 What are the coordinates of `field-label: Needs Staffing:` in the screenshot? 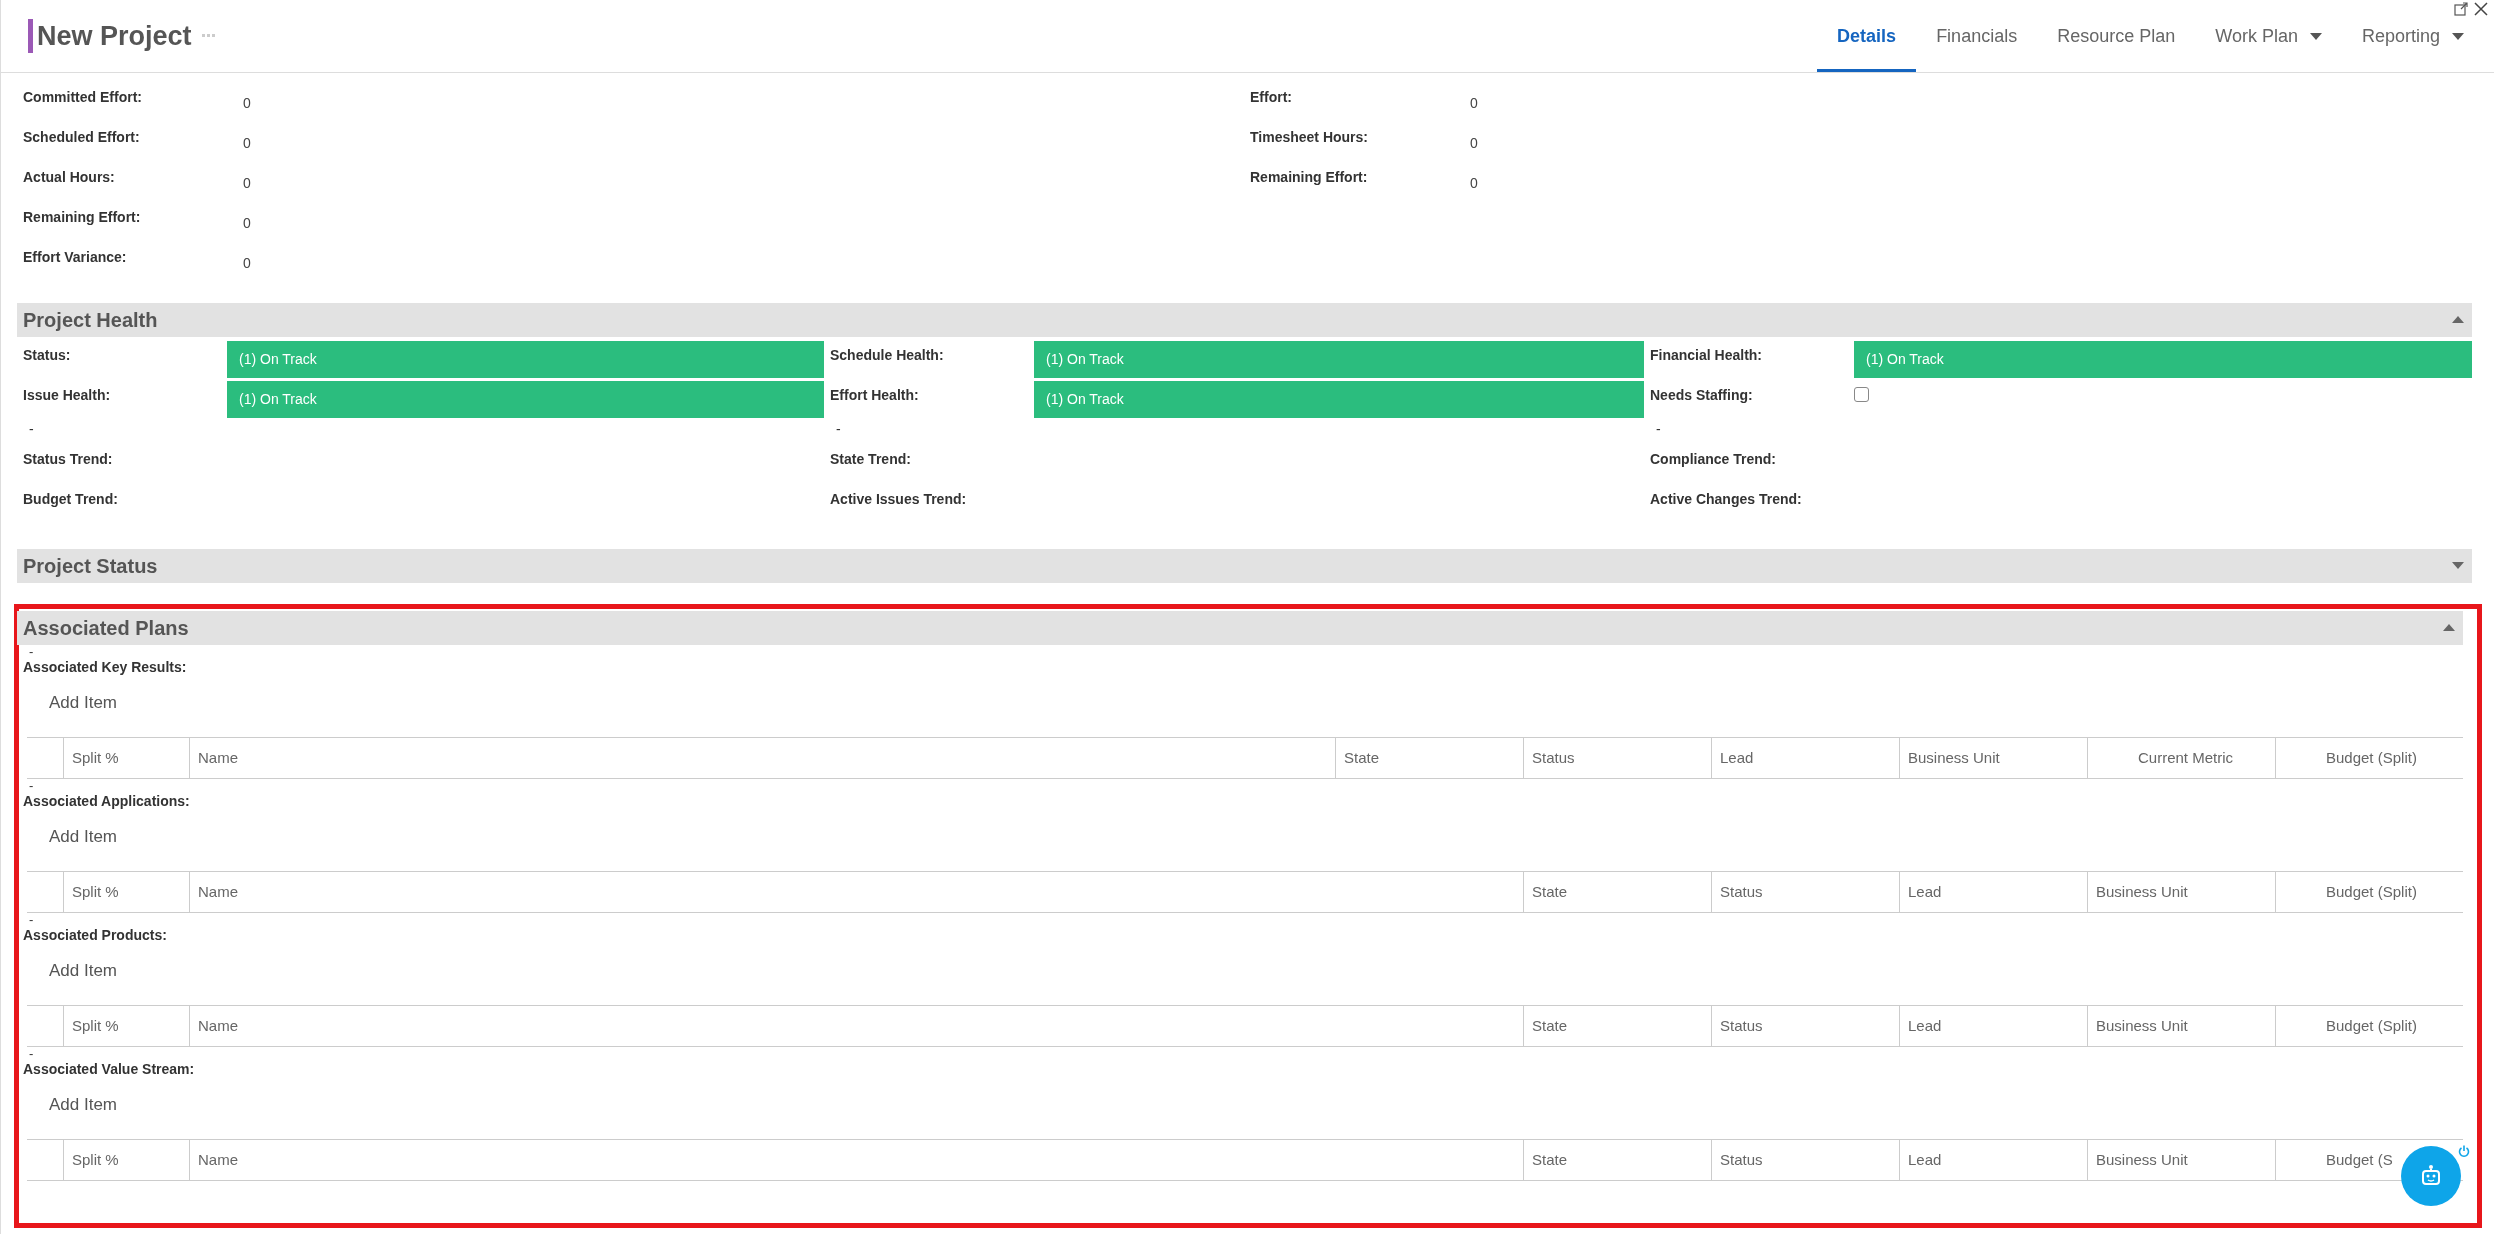 It's located at (1702, 395).